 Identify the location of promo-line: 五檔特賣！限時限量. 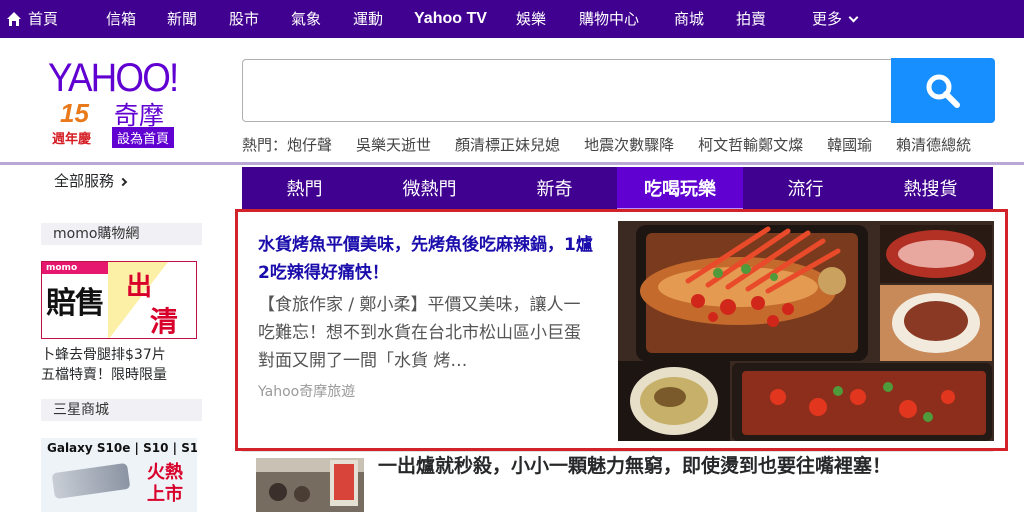
(104, 375).